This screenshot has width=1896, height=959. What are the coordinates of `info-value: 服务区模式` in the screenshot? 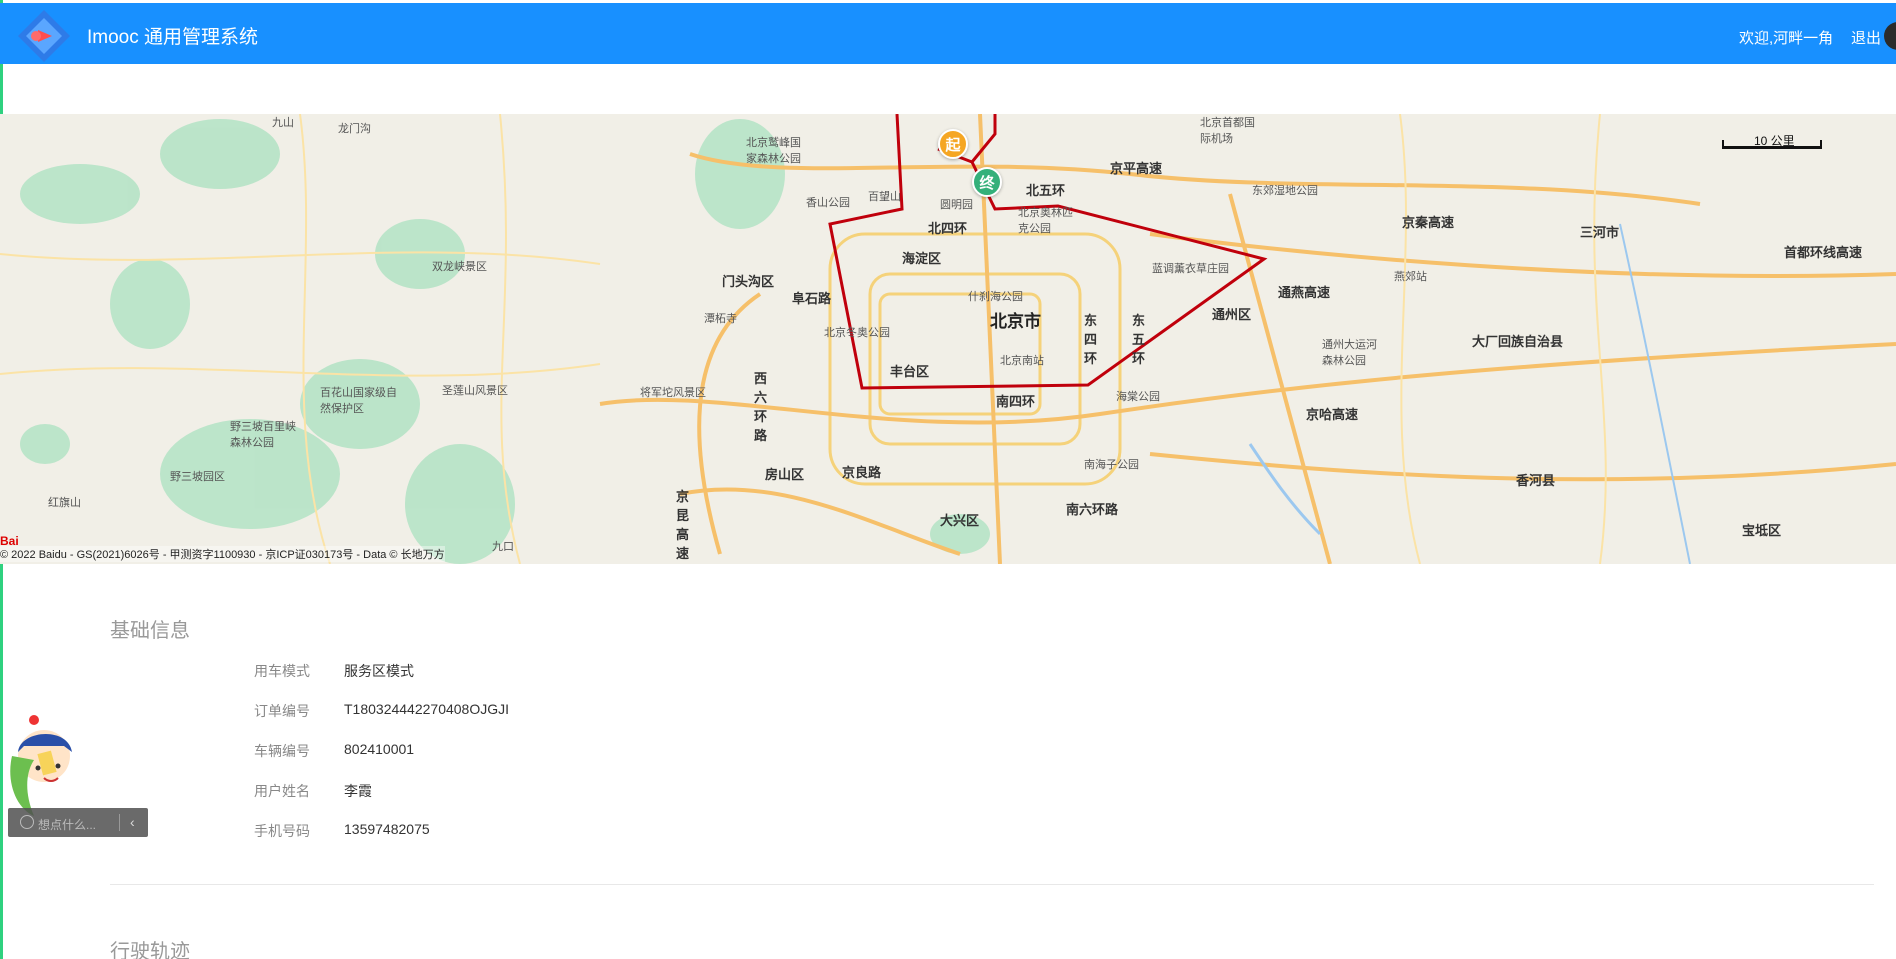 It's located at (379, 671).